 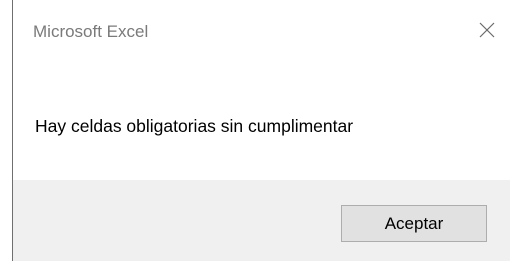 What do you see at coordinates (414, 223) in the screenshot?
I see `accept-button: Aceptar` at bounding box center [414, 223].